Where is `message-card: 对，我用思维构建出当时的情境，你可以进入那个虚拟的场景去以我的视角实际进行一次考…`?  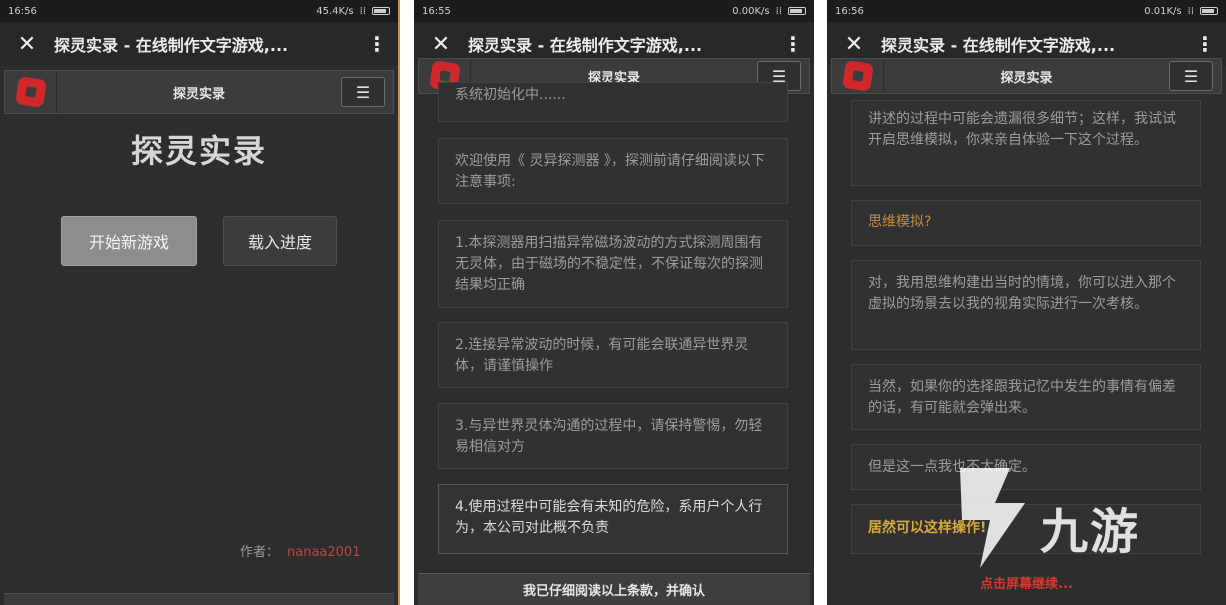
message-card: 对，我用思维构建出当时的情境，你可以进入那个虚拟的场景去以我的视角实际进行一次考… is located at coordinates (1026, 305).